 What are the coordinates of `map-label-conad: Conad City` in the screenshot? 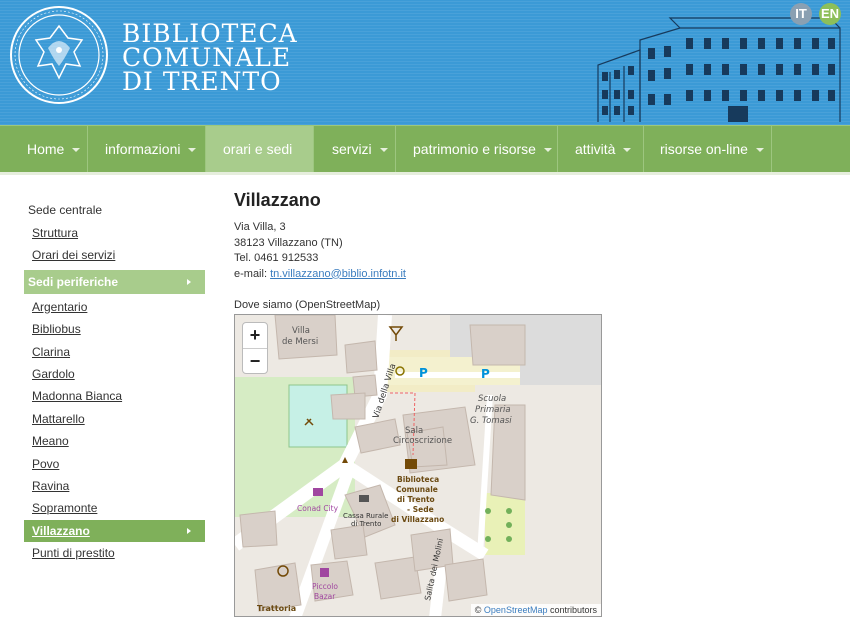 It's located at (318, 508).